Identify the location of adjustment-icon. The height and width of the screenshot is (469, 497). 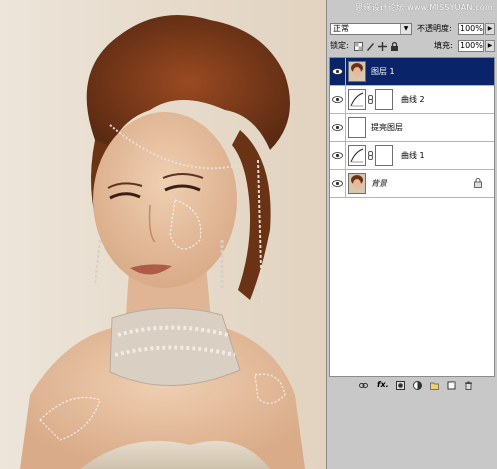
(417, 385).